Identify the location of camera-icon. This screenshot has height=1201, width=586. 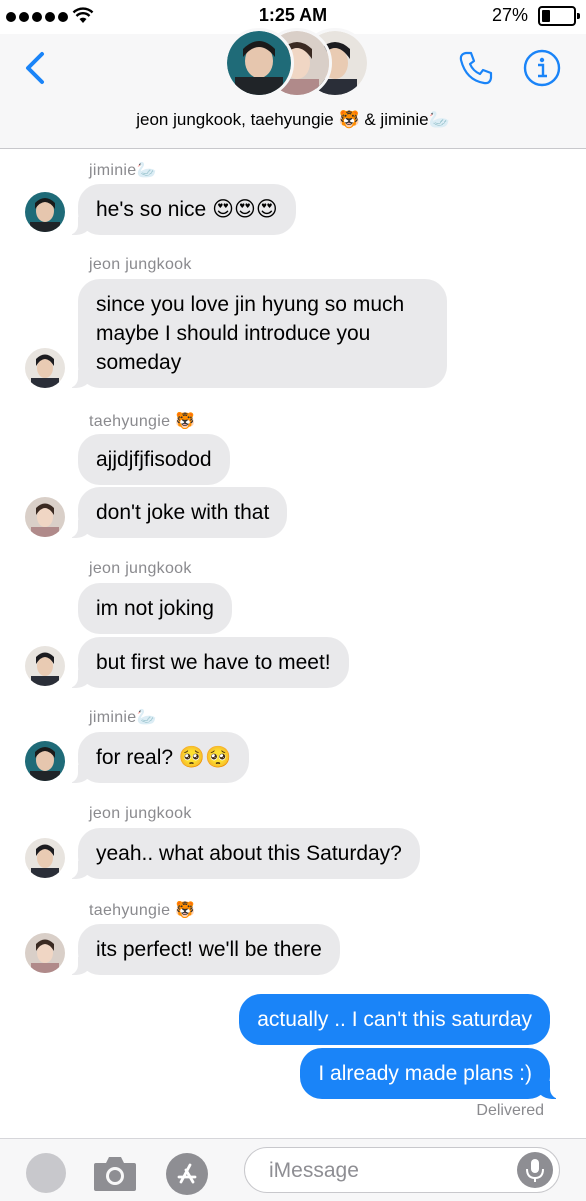
(115, 1173).